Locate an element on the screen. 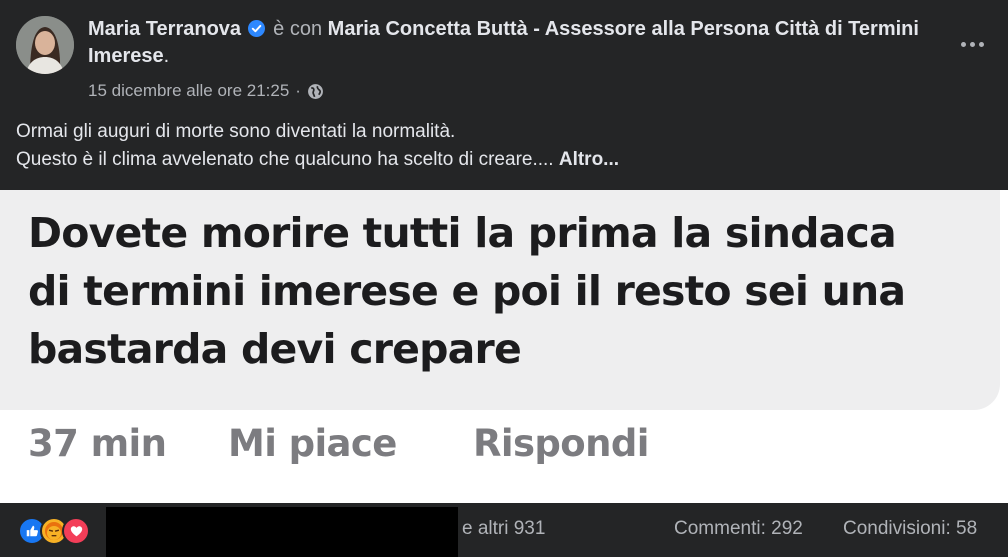  comment-reply: Rispondi is located at coordinates (561, 443).